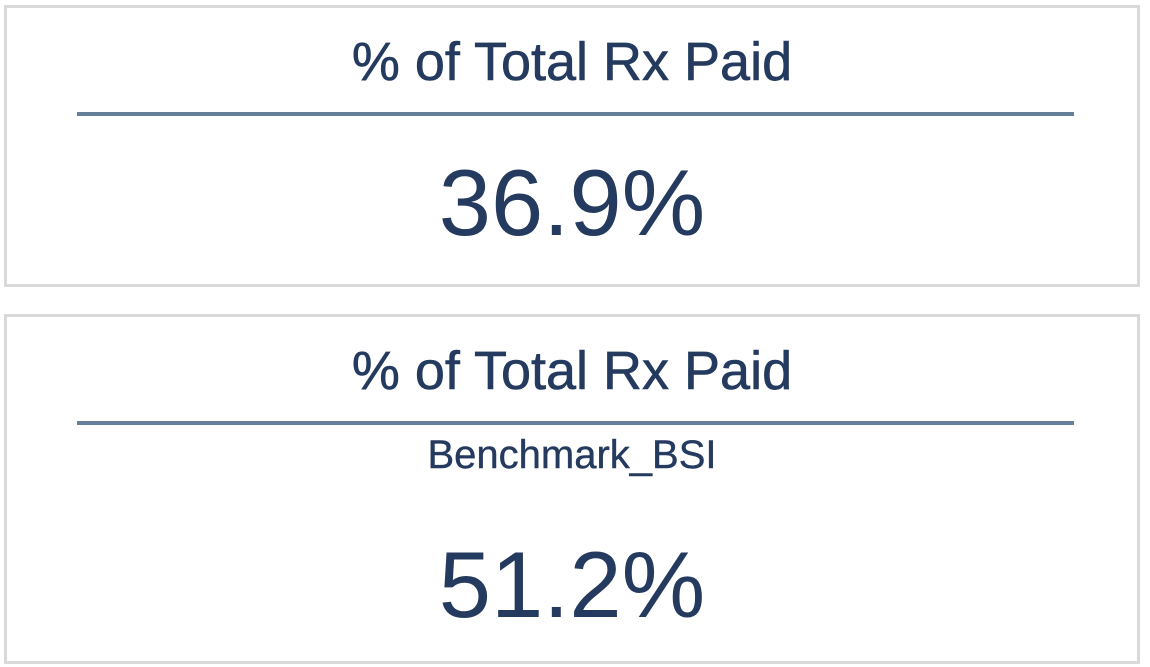 The image size is (1150, 667). What do you see at coordinates (572, 455) in the screenshot?
I see `kpi-card-subtitle: Benchmark_BSI` at bounding box center [572, 455].